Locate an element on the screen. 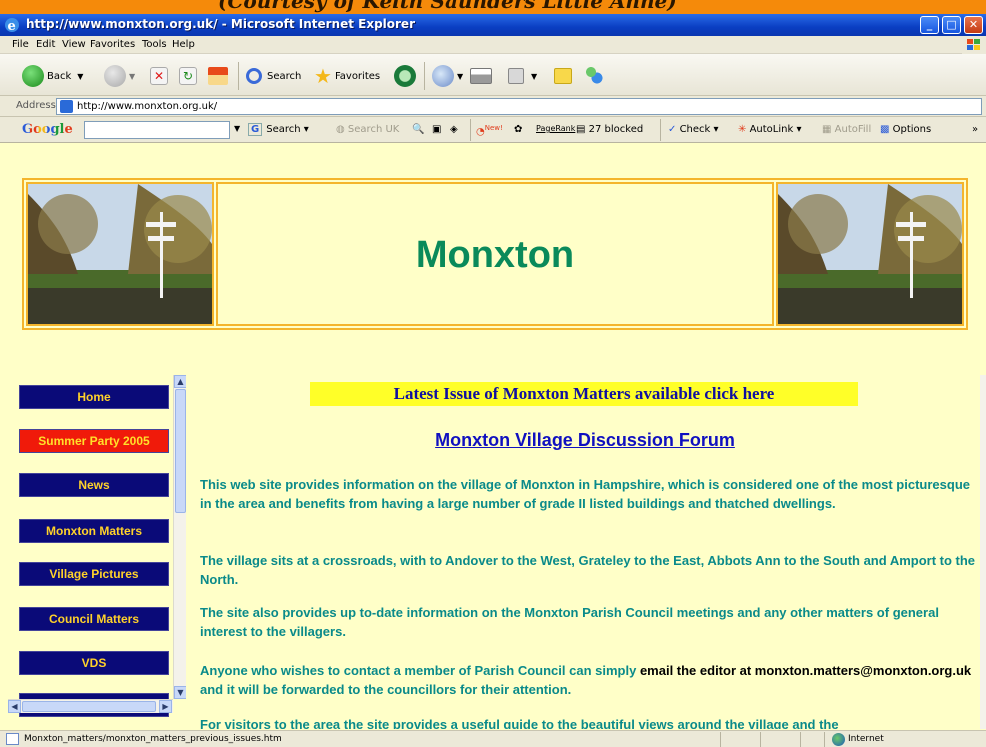 This screenshot has height=747, width=986. search-button: Search is located at coordinates (273, 76).